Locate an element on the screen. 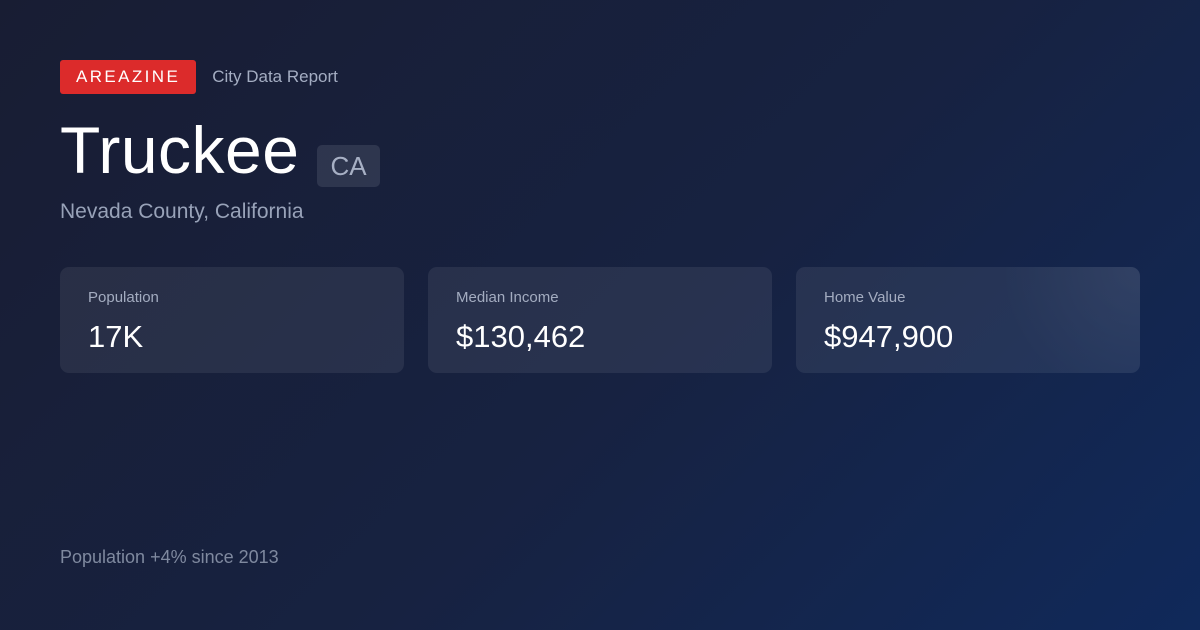 The image size is (1200, 630). county-subtitle: Nevada County, California is located at coordinates (182, 211).